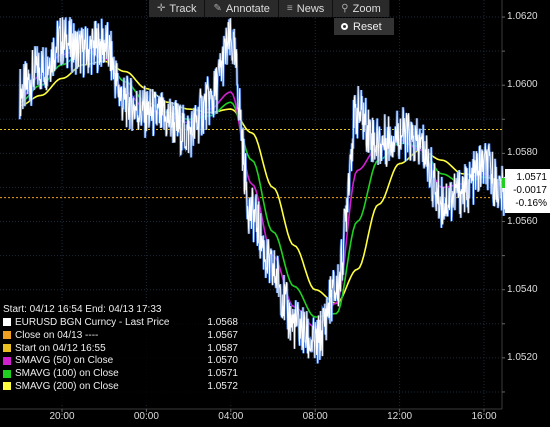 The width and height of the screenshot is (550, 427). What do you see at coordinates (522, 17) in the screenshot?
I see `y-tick-label: 1.0620` at bounding box center [522, 17].